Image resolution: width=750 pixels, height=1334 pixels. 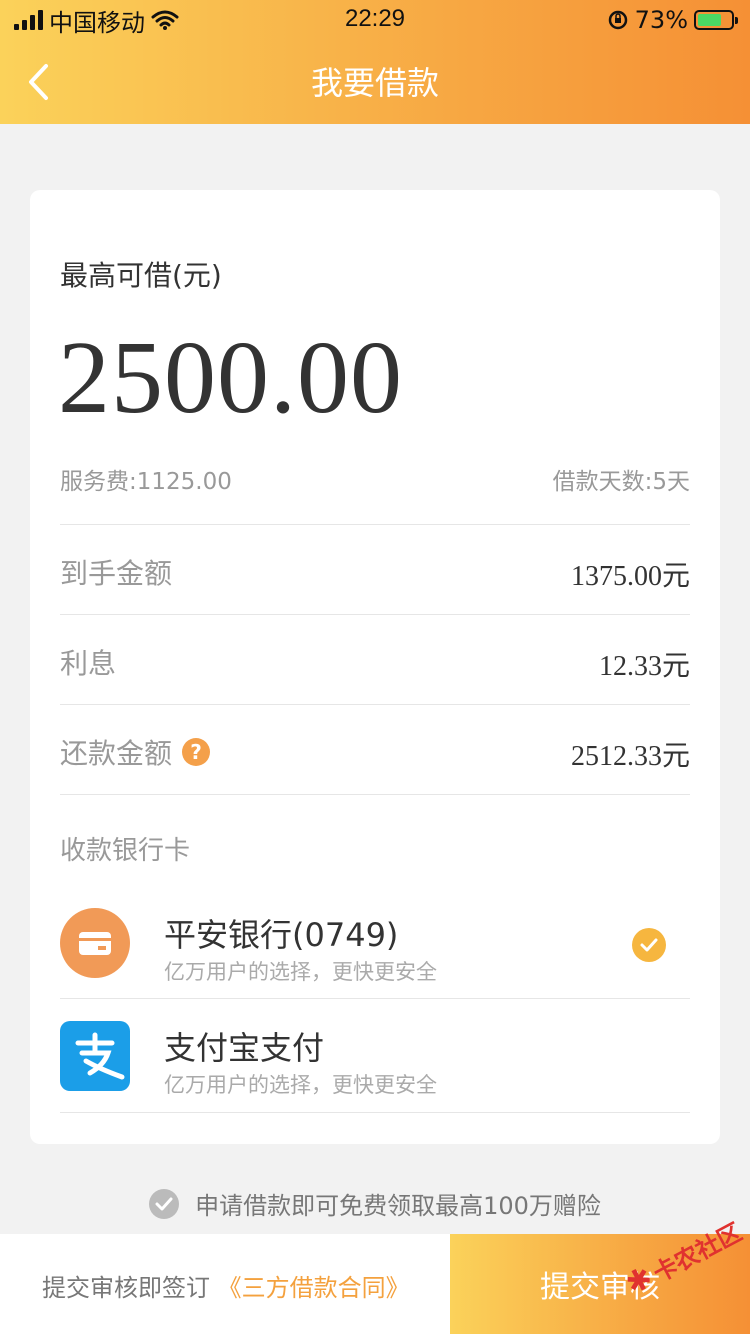 What do you see at coordinates (95, 943) in the screenshot?
I see `bank-card-icon` at bounding box center [95, 943].